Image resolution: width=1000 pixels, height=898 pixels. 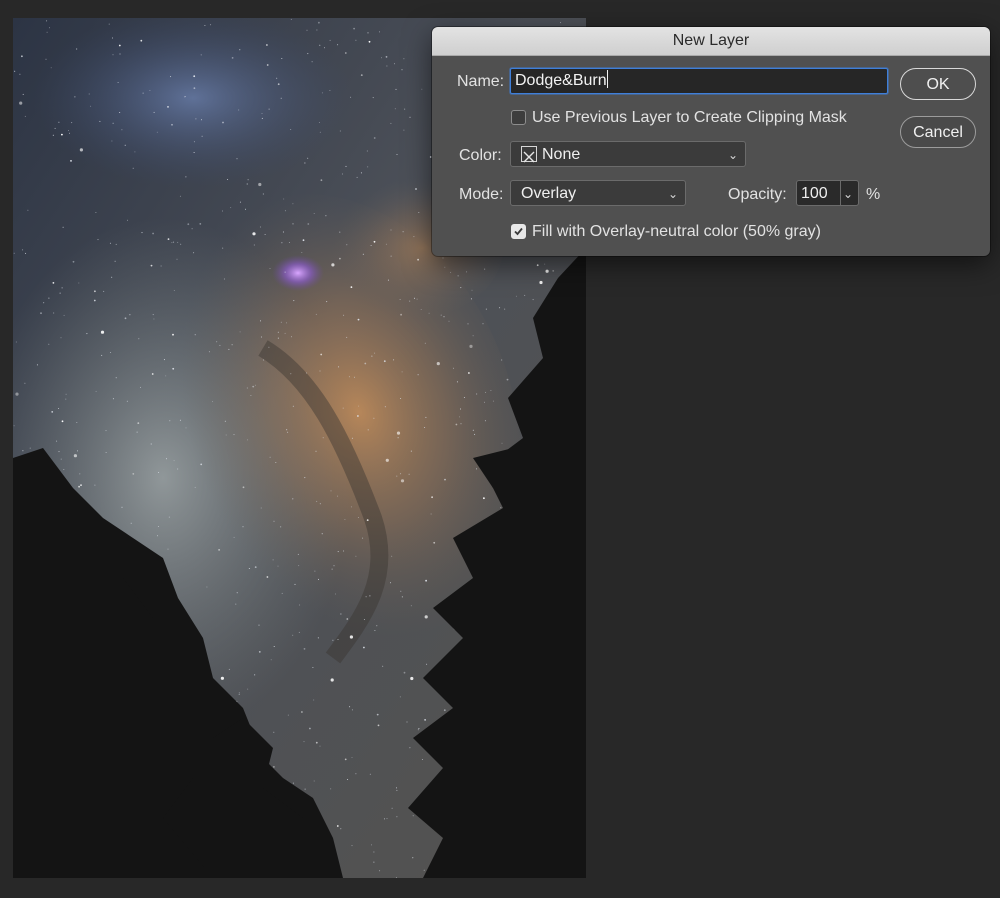 What do you see at coordinates (938, 132) in the screenshot?
I see `cancel-button: Cancel` at bounding box center [938, 132].